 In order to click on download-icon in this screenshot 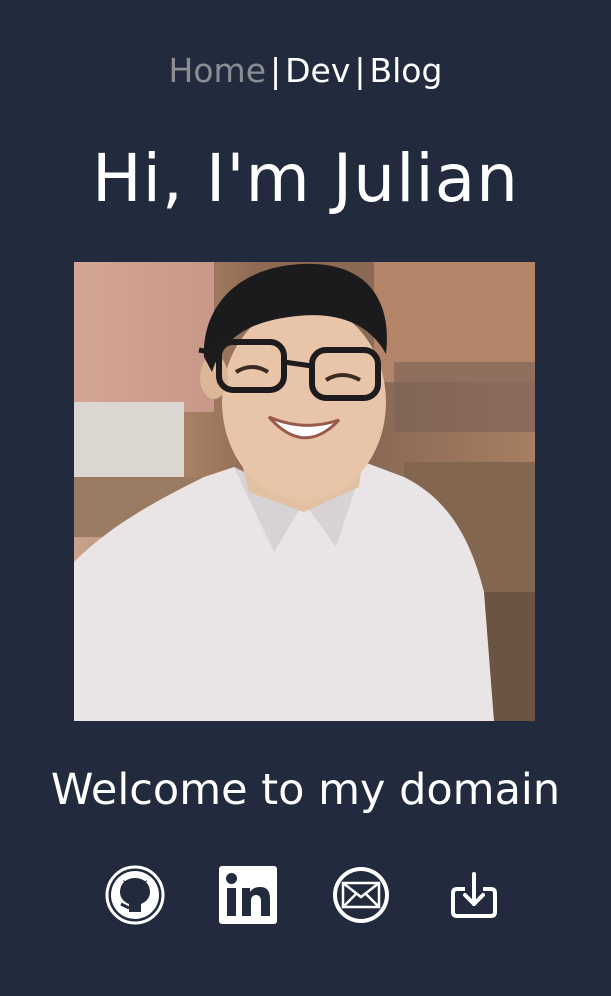, I will do `click(474, 895)`.